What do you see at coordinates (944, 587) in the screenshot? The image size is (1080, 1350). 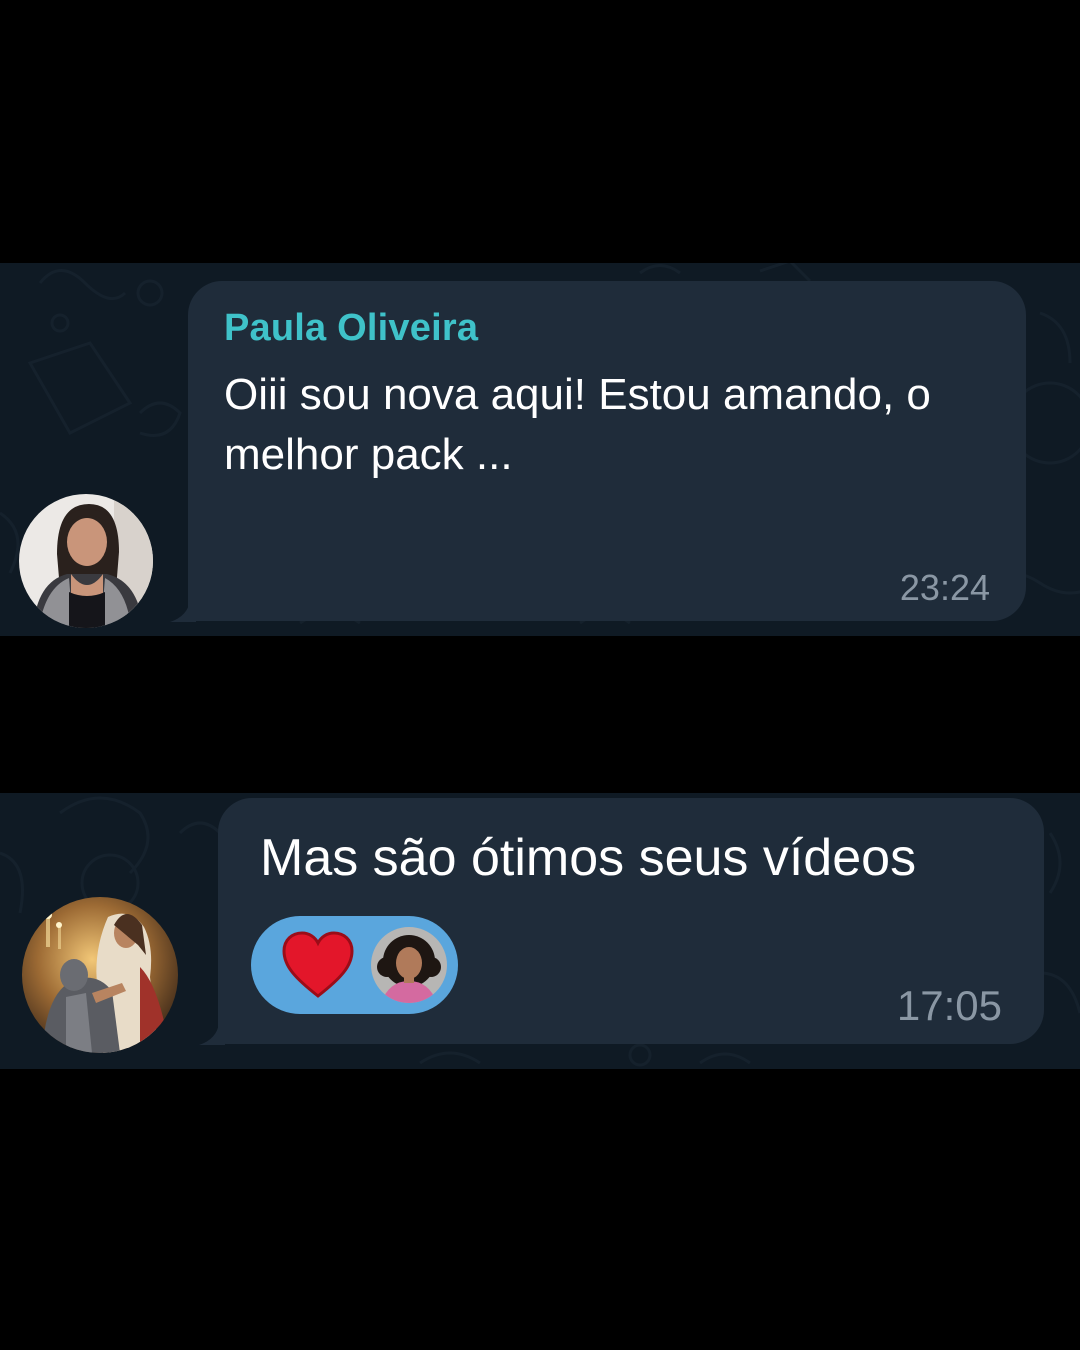 I see `message-timestamp: 23:24` at bounding box center [944, 587].